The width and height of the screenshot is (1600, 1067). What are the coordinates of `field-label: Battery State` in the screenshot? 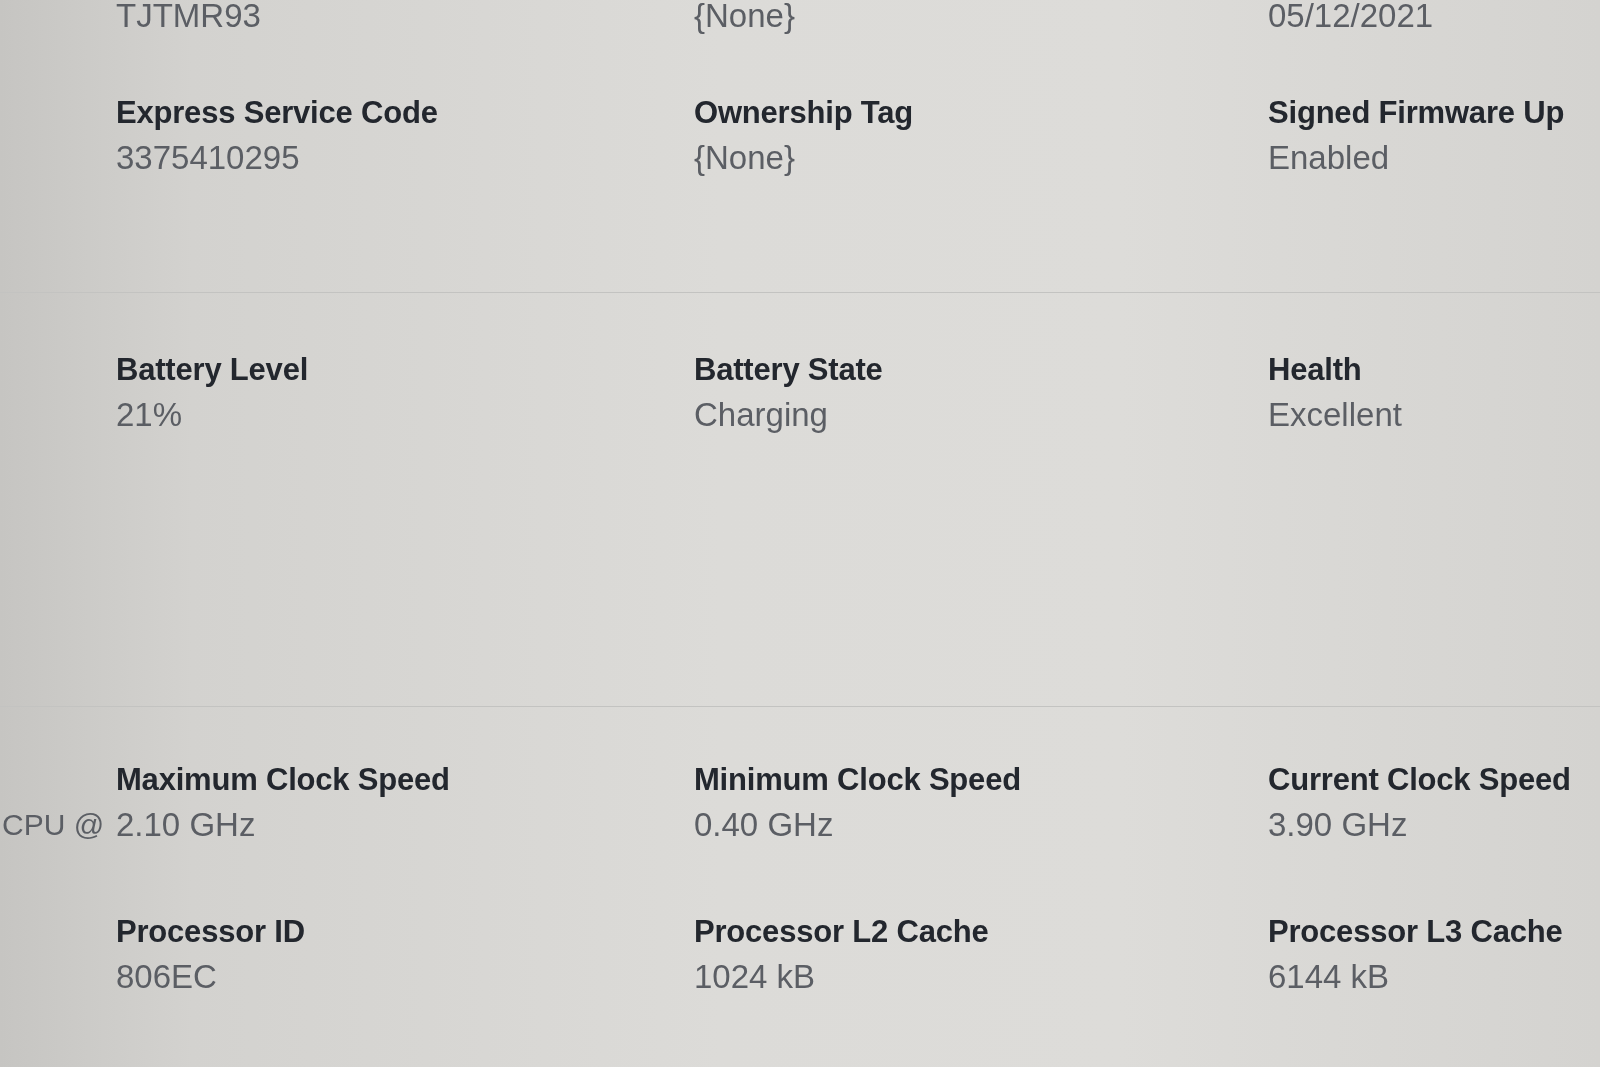 It's located at (788, 370).